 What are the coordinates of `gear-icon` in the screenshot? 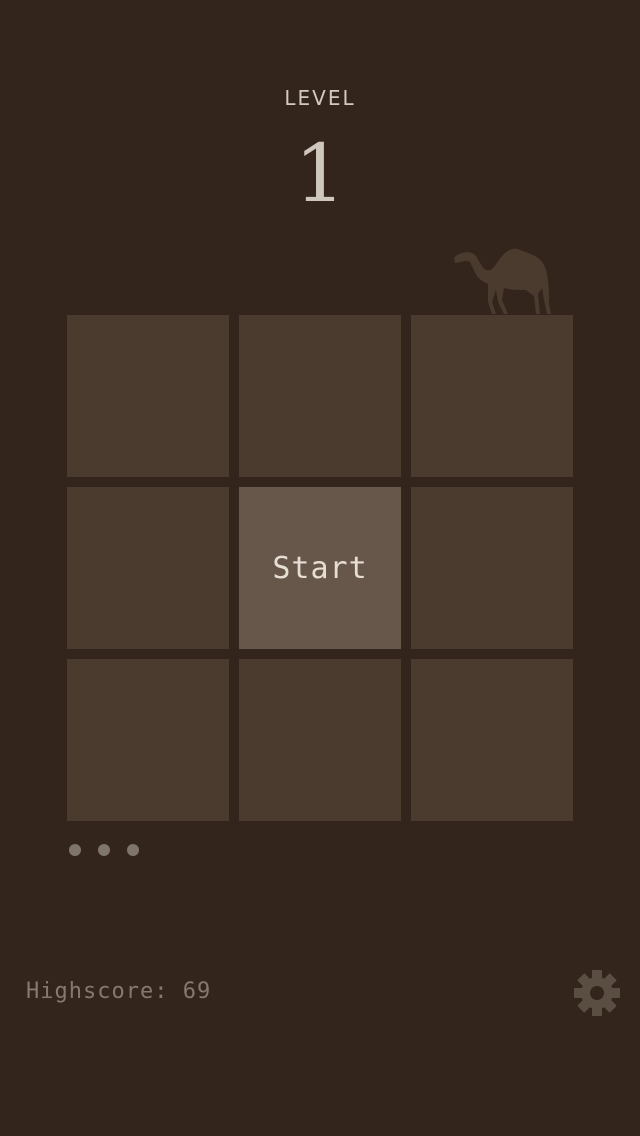 It's located at (597, 993).